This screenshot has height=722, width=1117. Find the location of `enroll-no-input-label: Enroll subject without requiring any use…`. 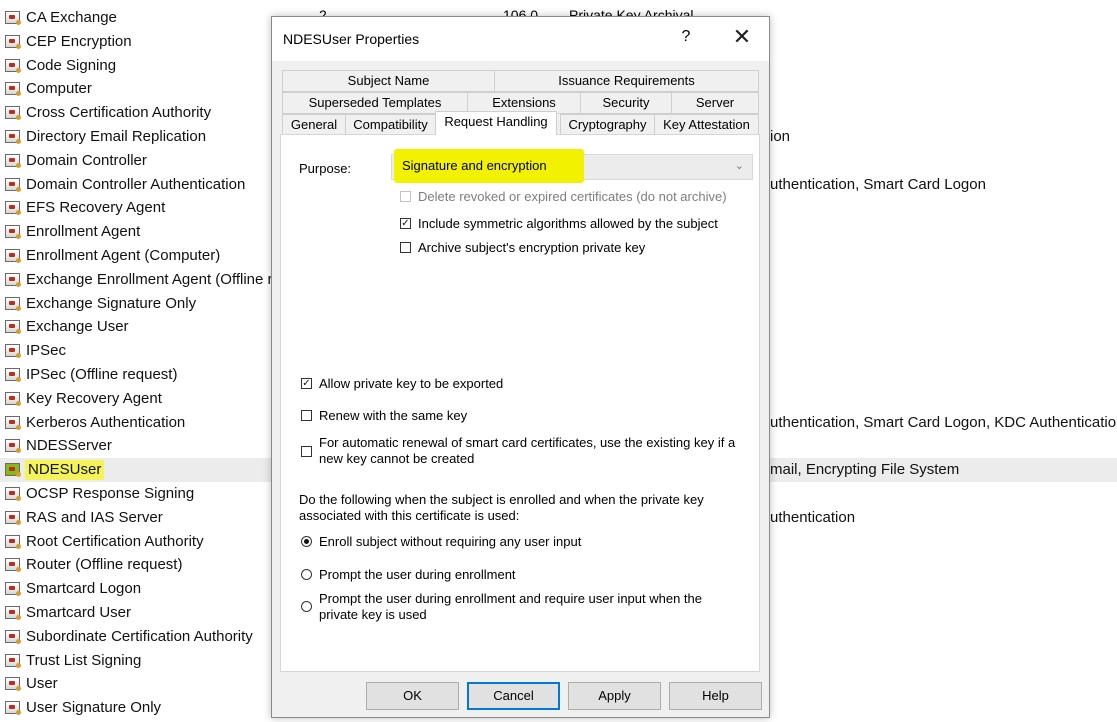

enroll-no-input-label: Enroll subject without requiring any use… is located at coordinates (450, 541).